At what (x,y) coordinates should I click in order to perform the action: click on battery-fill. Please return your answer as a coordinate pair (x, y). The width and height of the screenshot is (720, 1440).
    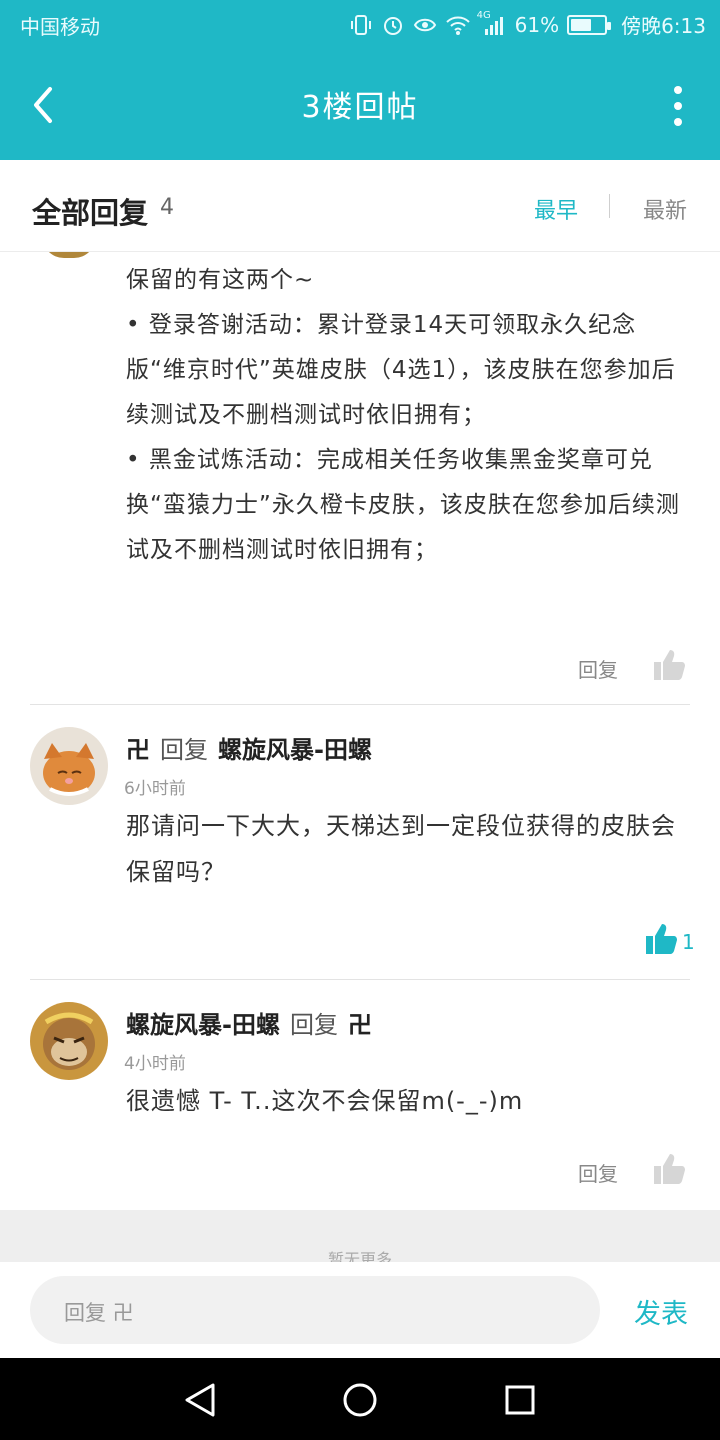
    Looking at the image, I should click on (581, 24).